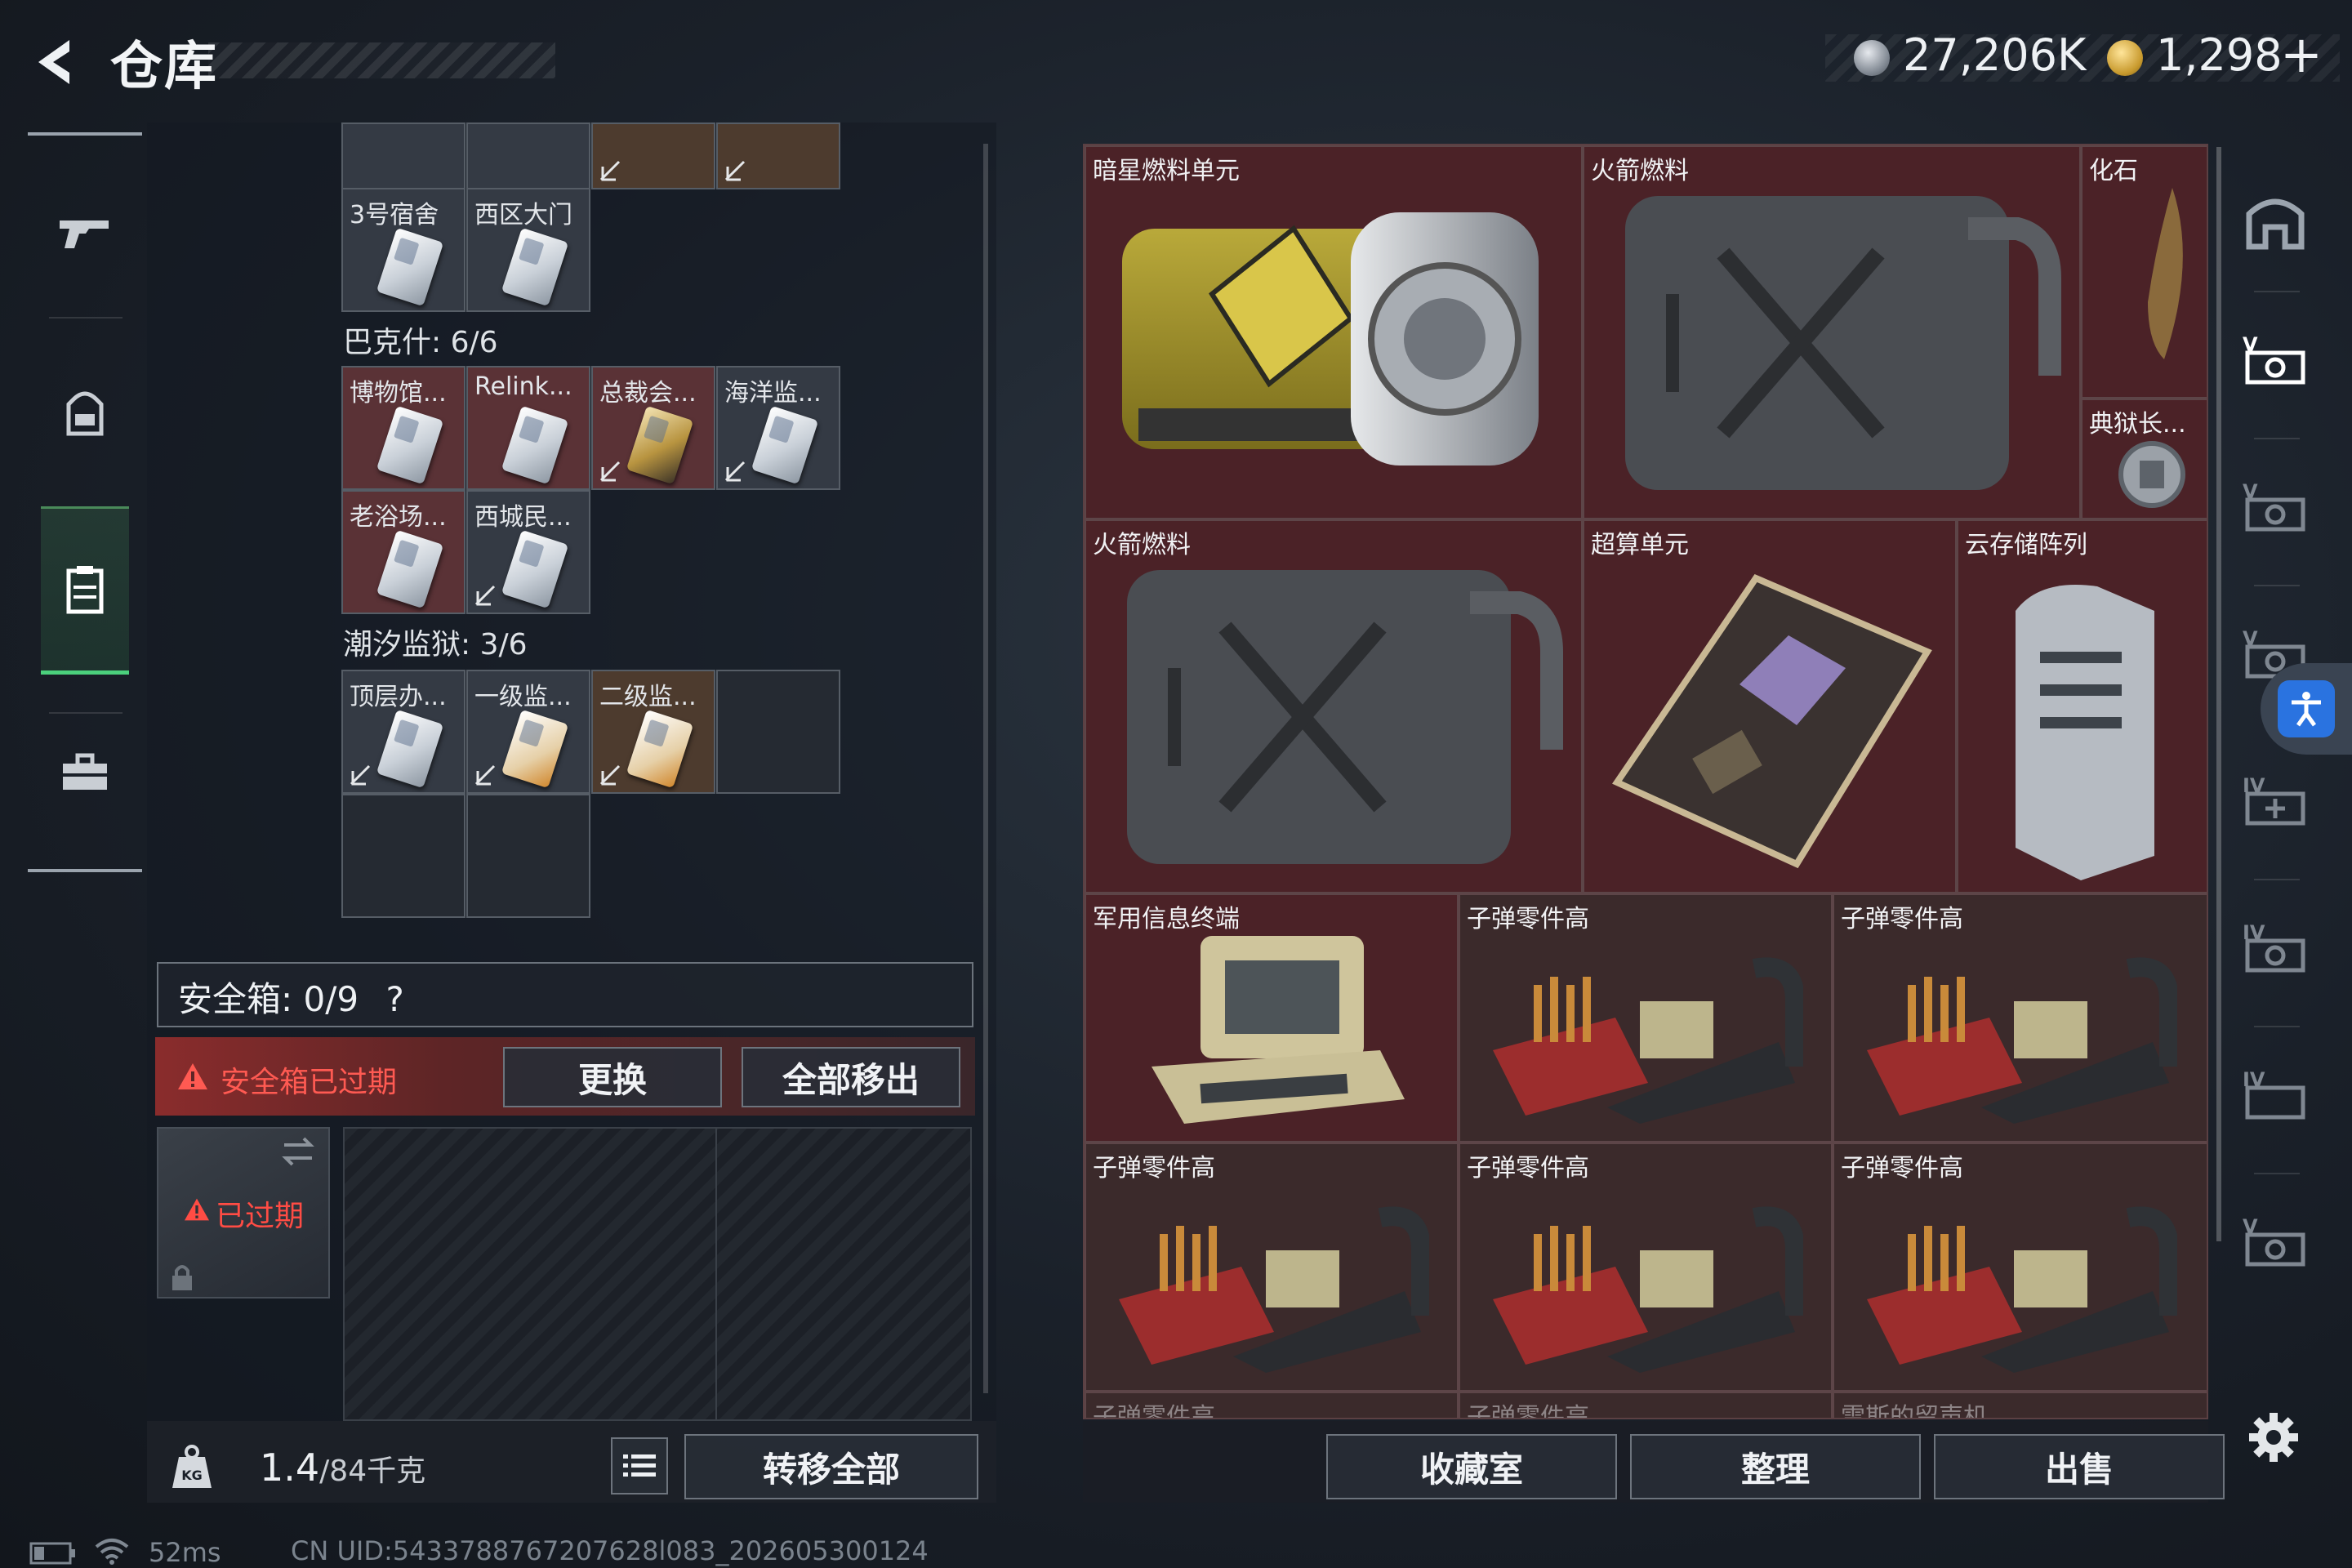  I want to click on nav-toolbox, so click(85, 772).